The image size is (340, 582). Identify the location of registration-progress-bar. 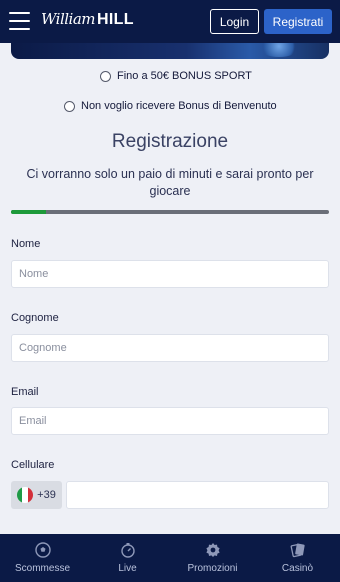
(170, 212).